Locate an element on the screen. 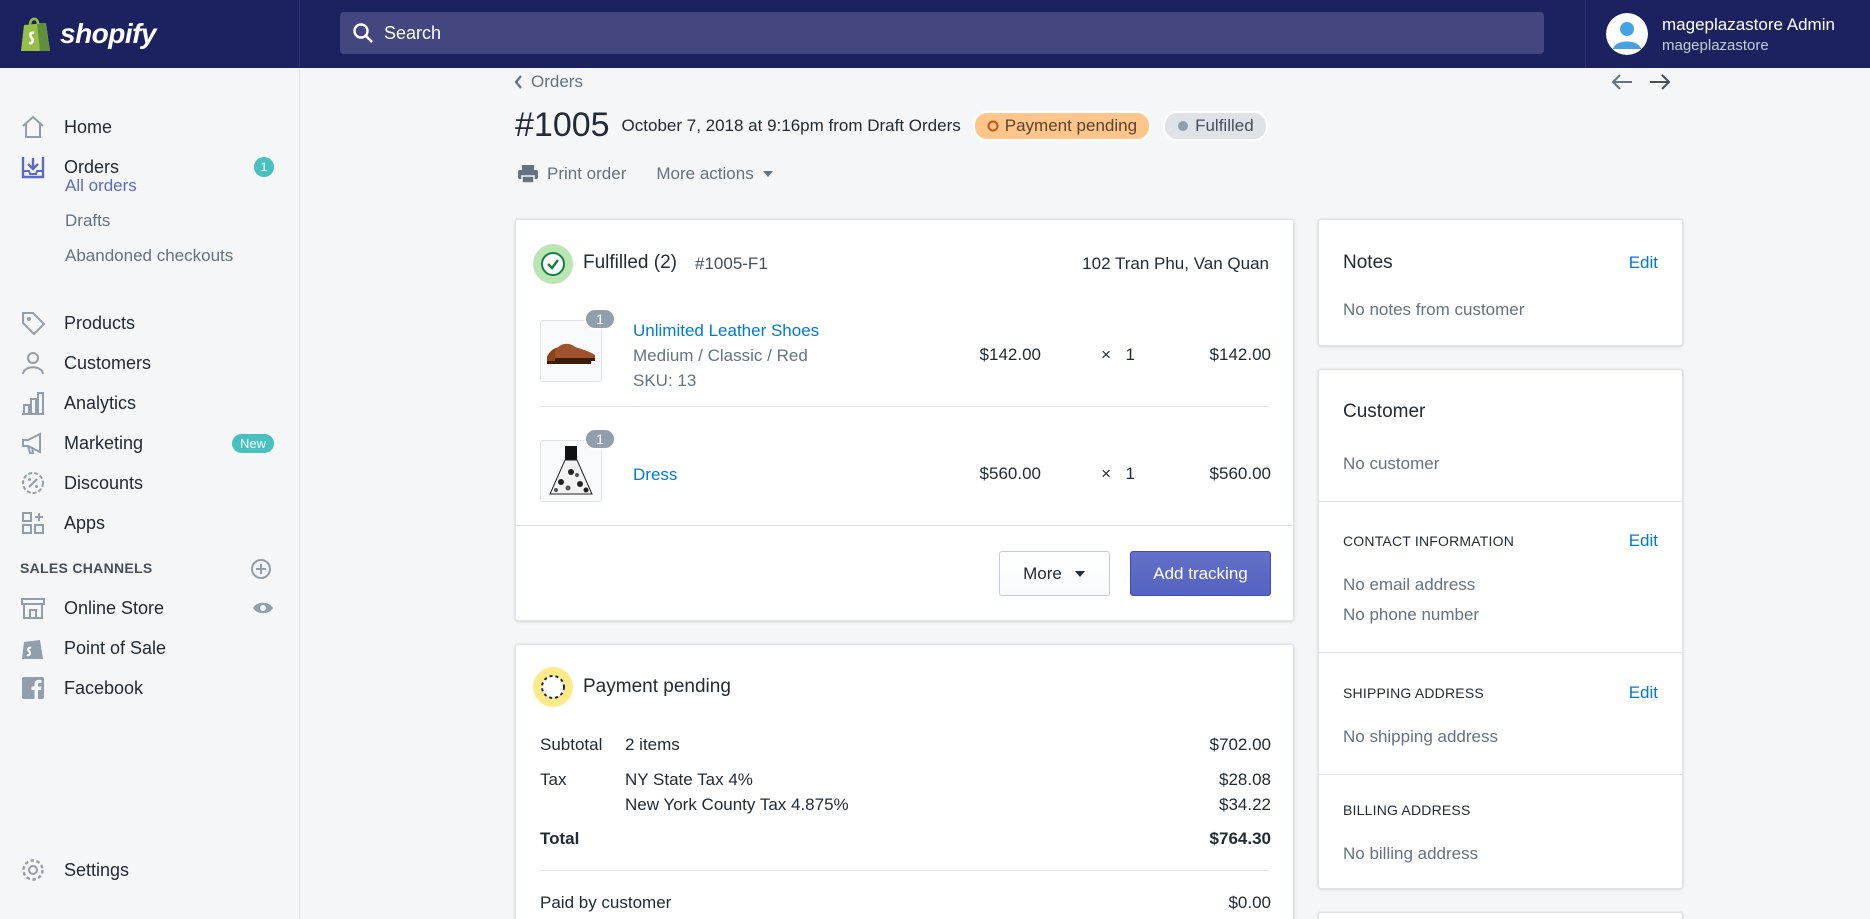  search-input: Search is located at coordinates (942, 33).